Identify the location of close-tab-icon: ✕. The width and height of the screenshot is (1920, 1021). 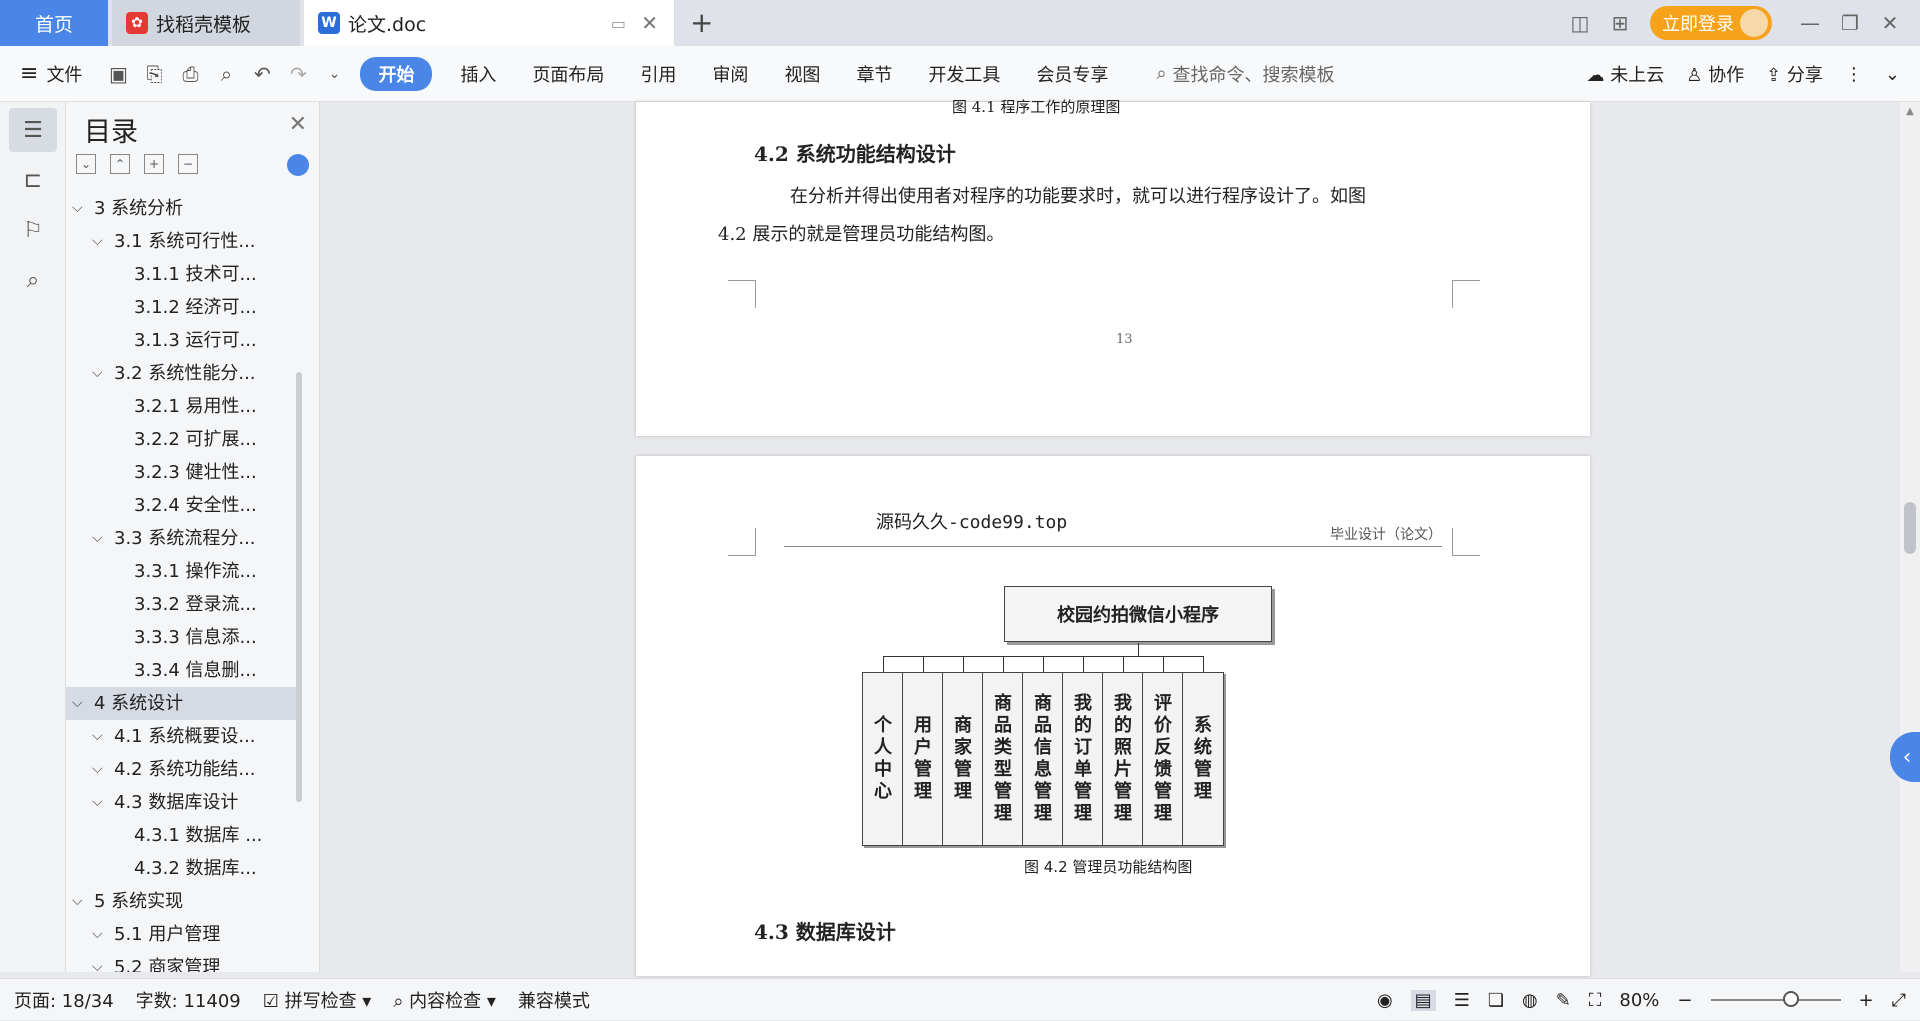
(649, 23).